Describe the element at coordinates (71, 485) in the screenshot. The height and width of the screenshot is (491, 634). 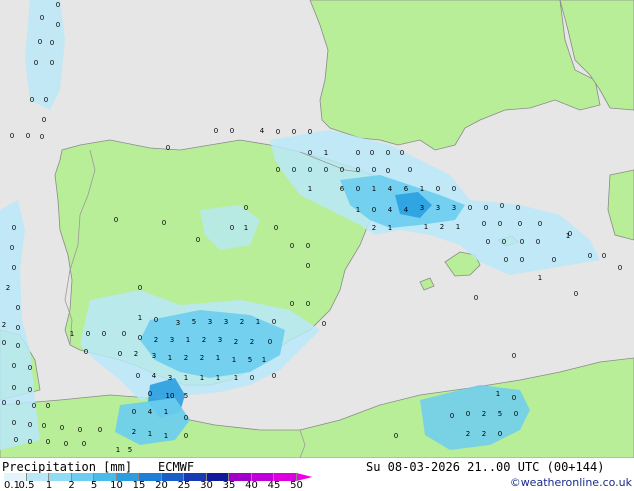
I see `legend-tick: 2` at that location.